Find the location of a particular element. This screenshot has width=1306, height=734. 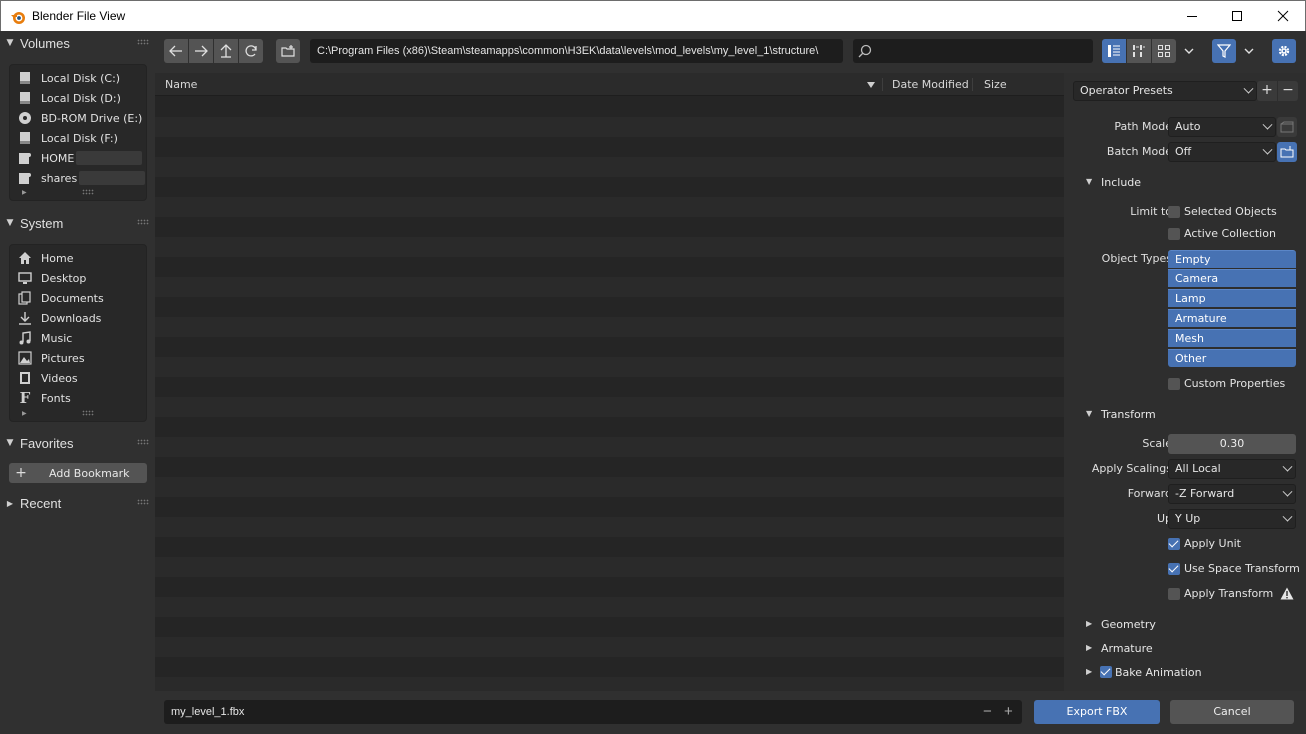

sidebar-item-documents: Documents is located at coordinates (81, 298).